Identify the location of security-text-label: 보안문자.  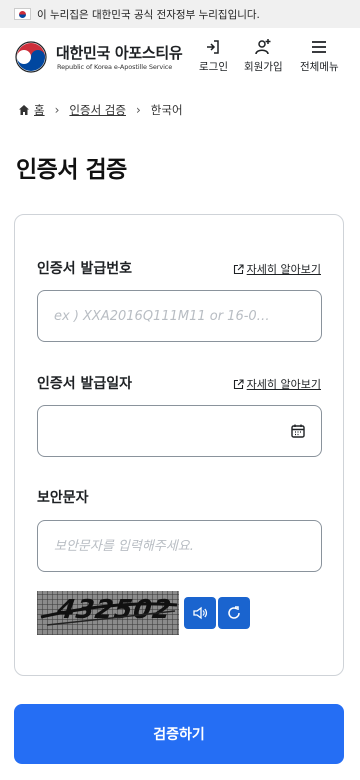
(63, 498).